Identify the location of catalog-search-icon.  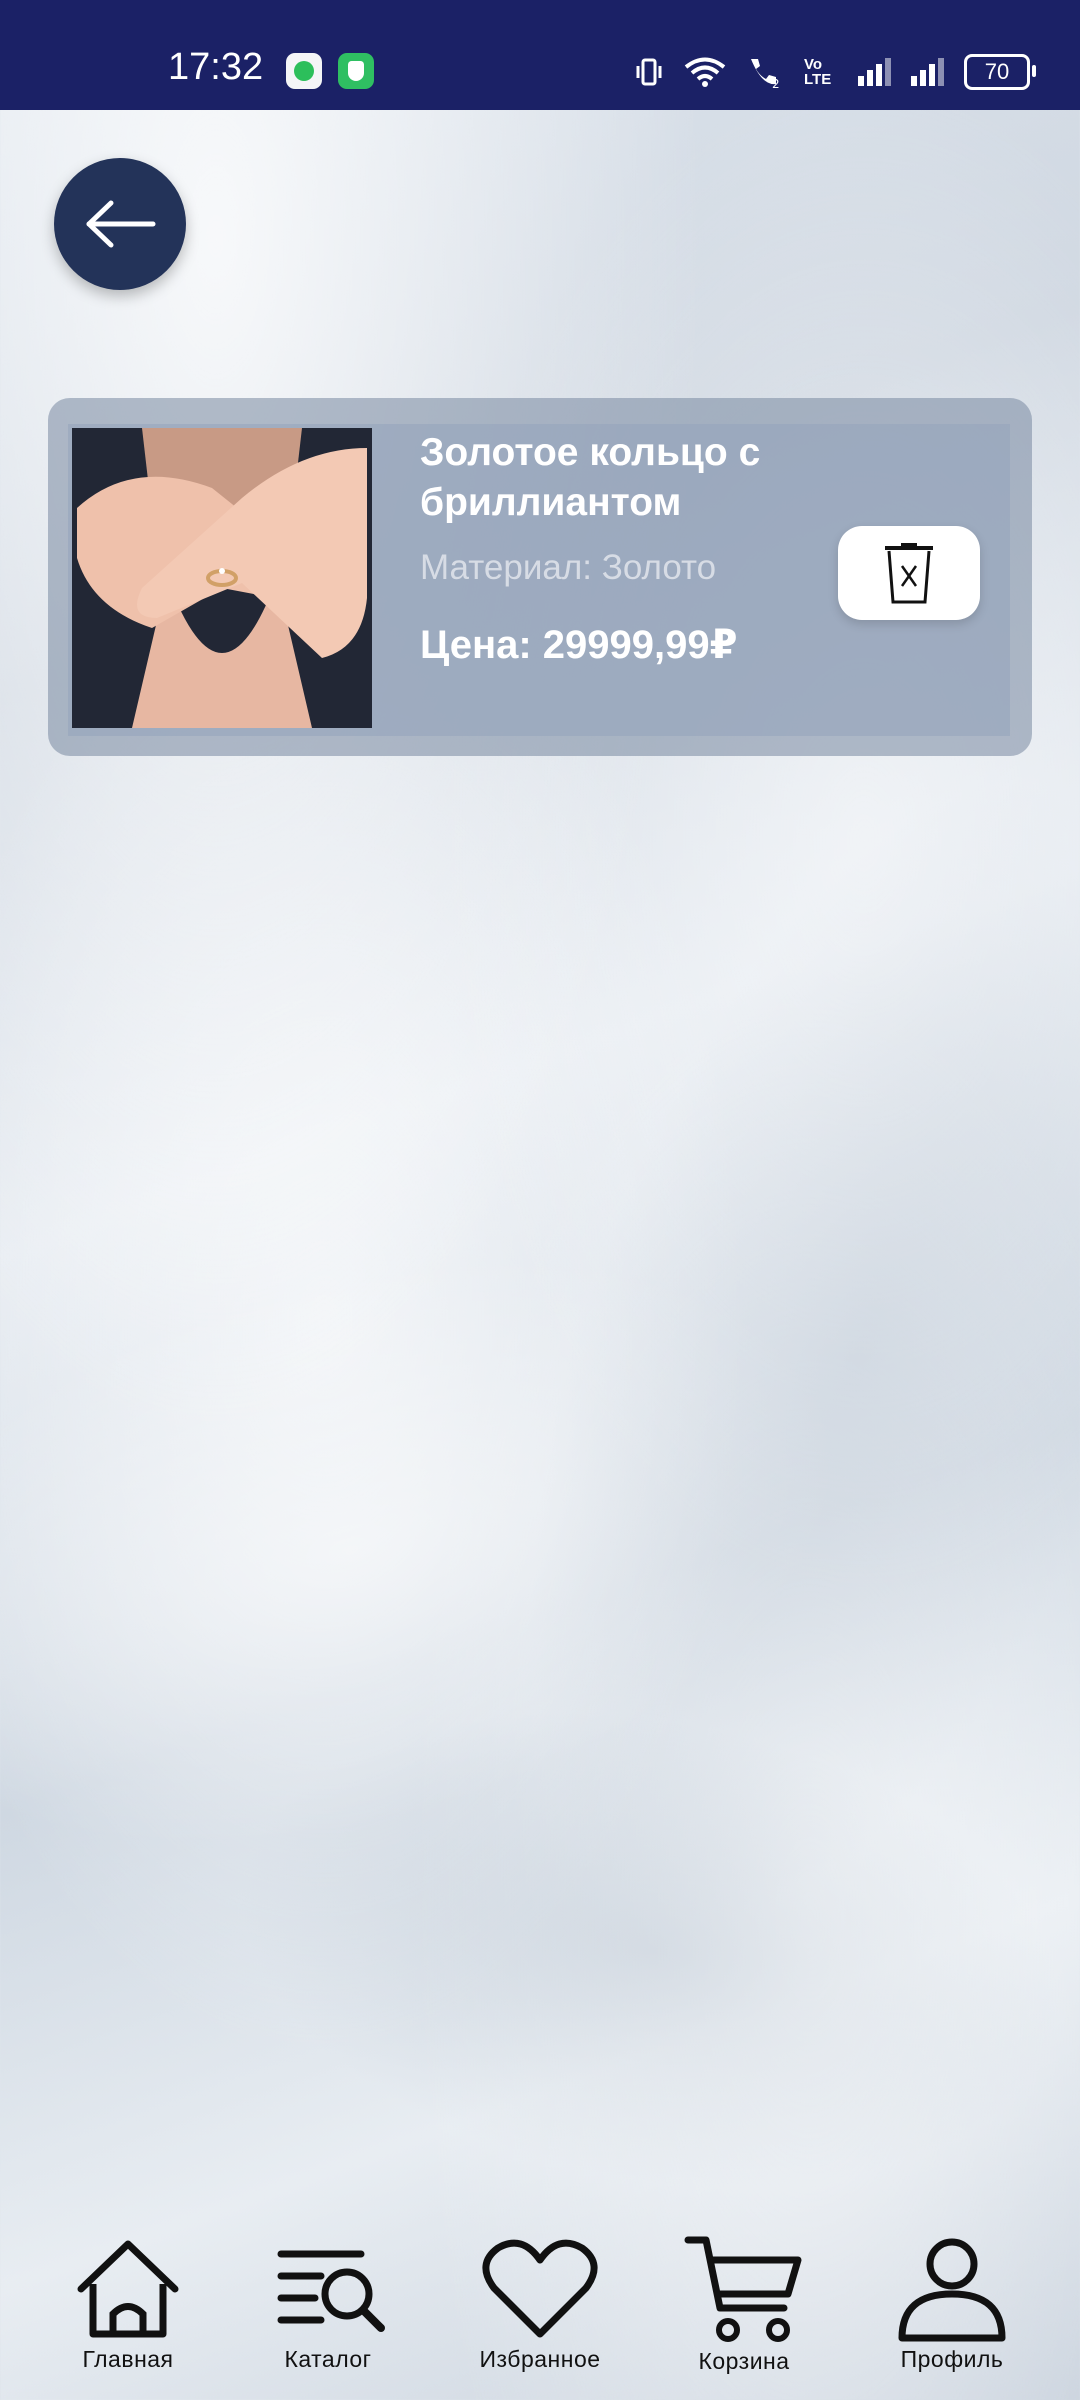
(331, 2291).